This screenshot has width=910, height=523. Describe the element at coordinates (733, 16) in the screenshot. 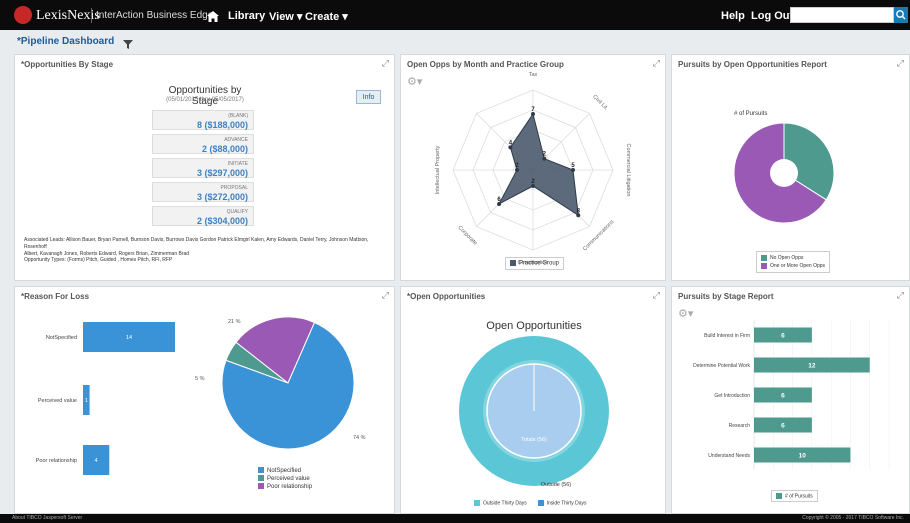

I see `help-link: Help` at that location.